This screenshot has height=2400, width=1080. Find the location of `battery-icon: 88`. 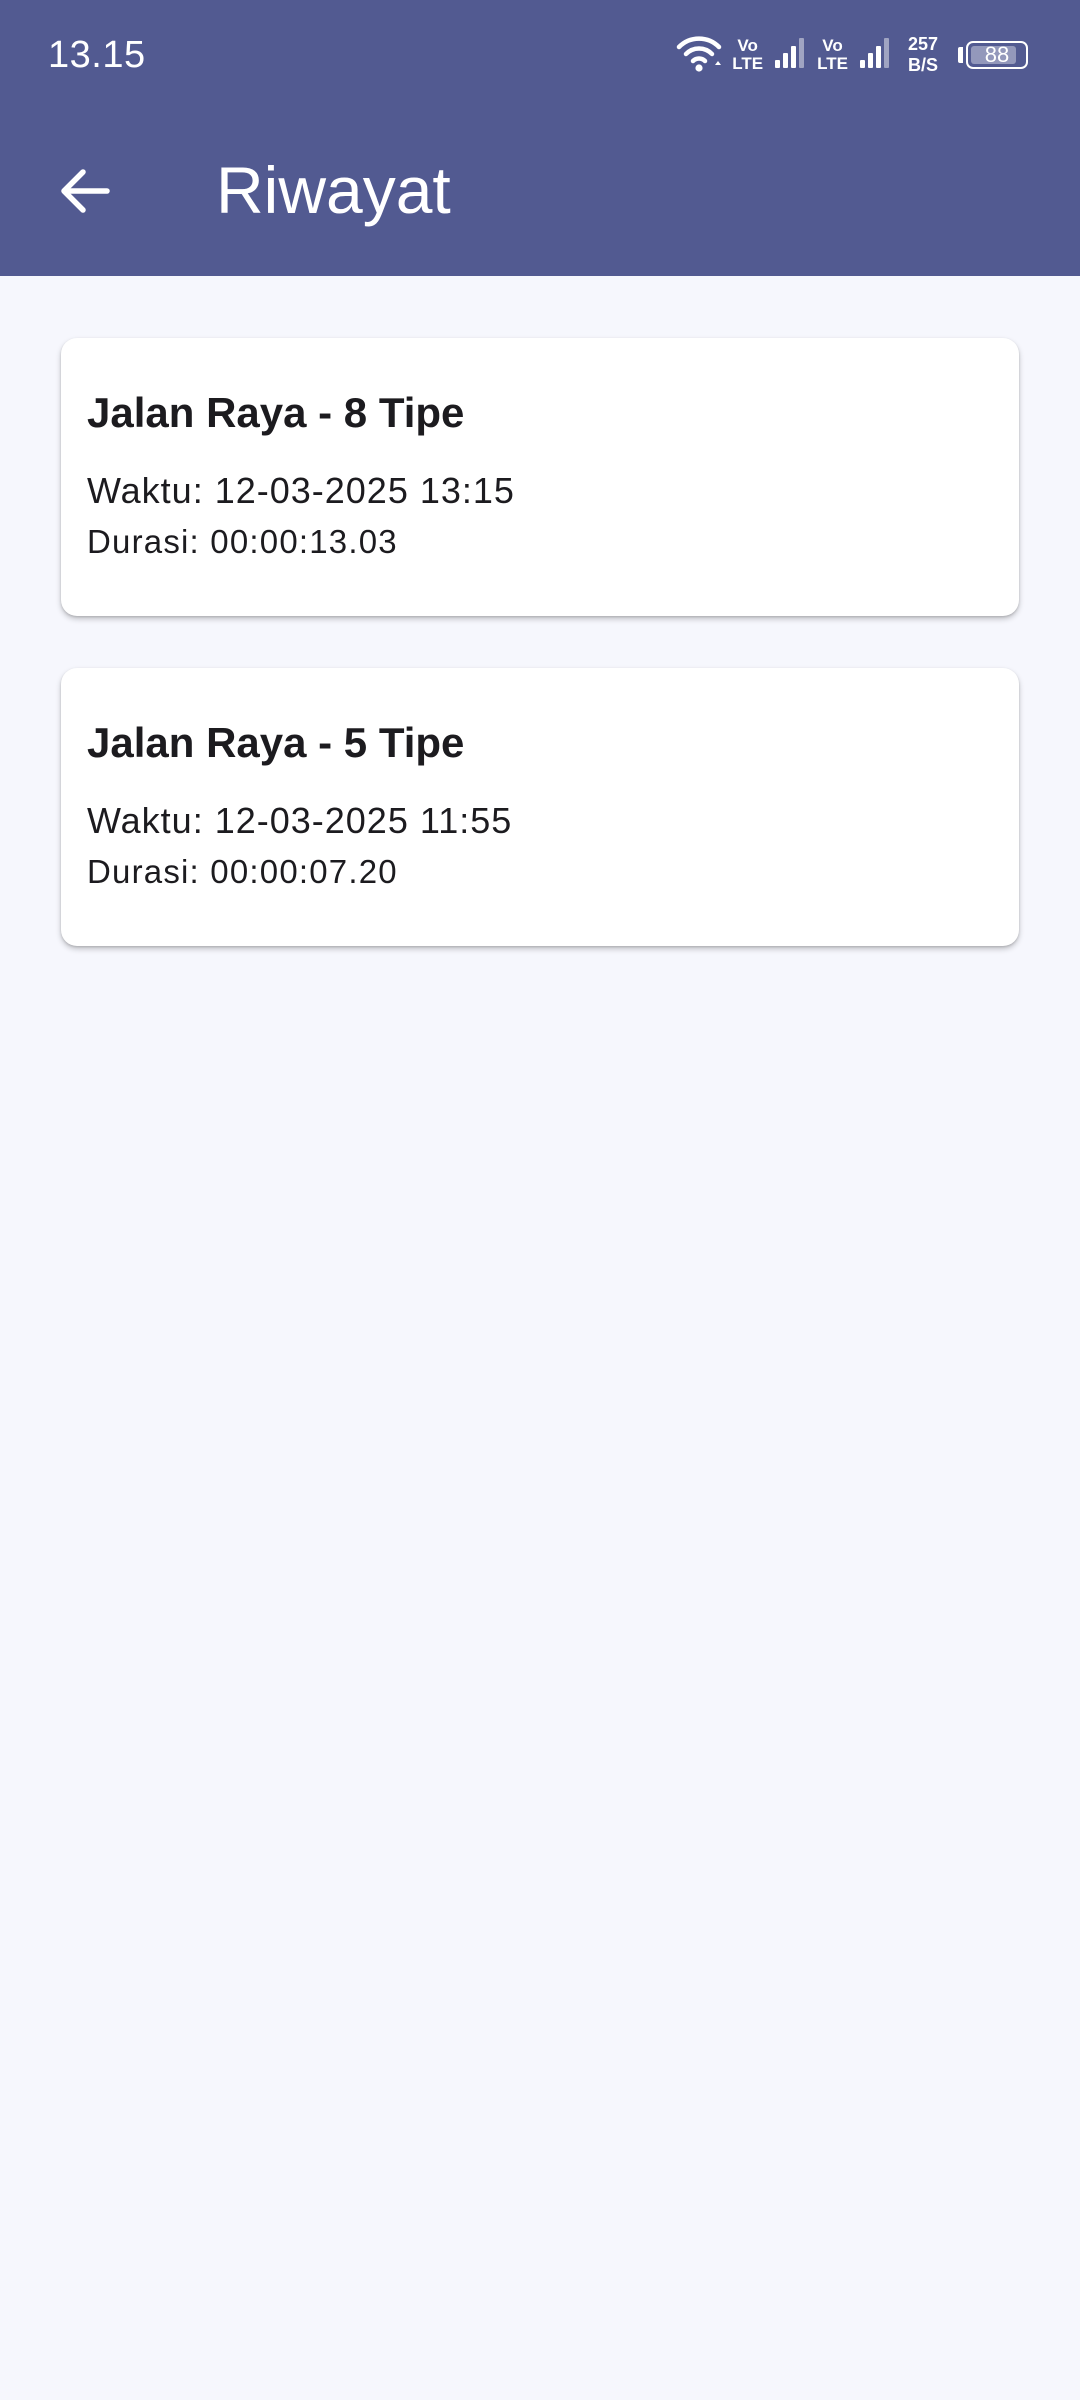

battery-icon: 88 is located at coordinates (996, 55).